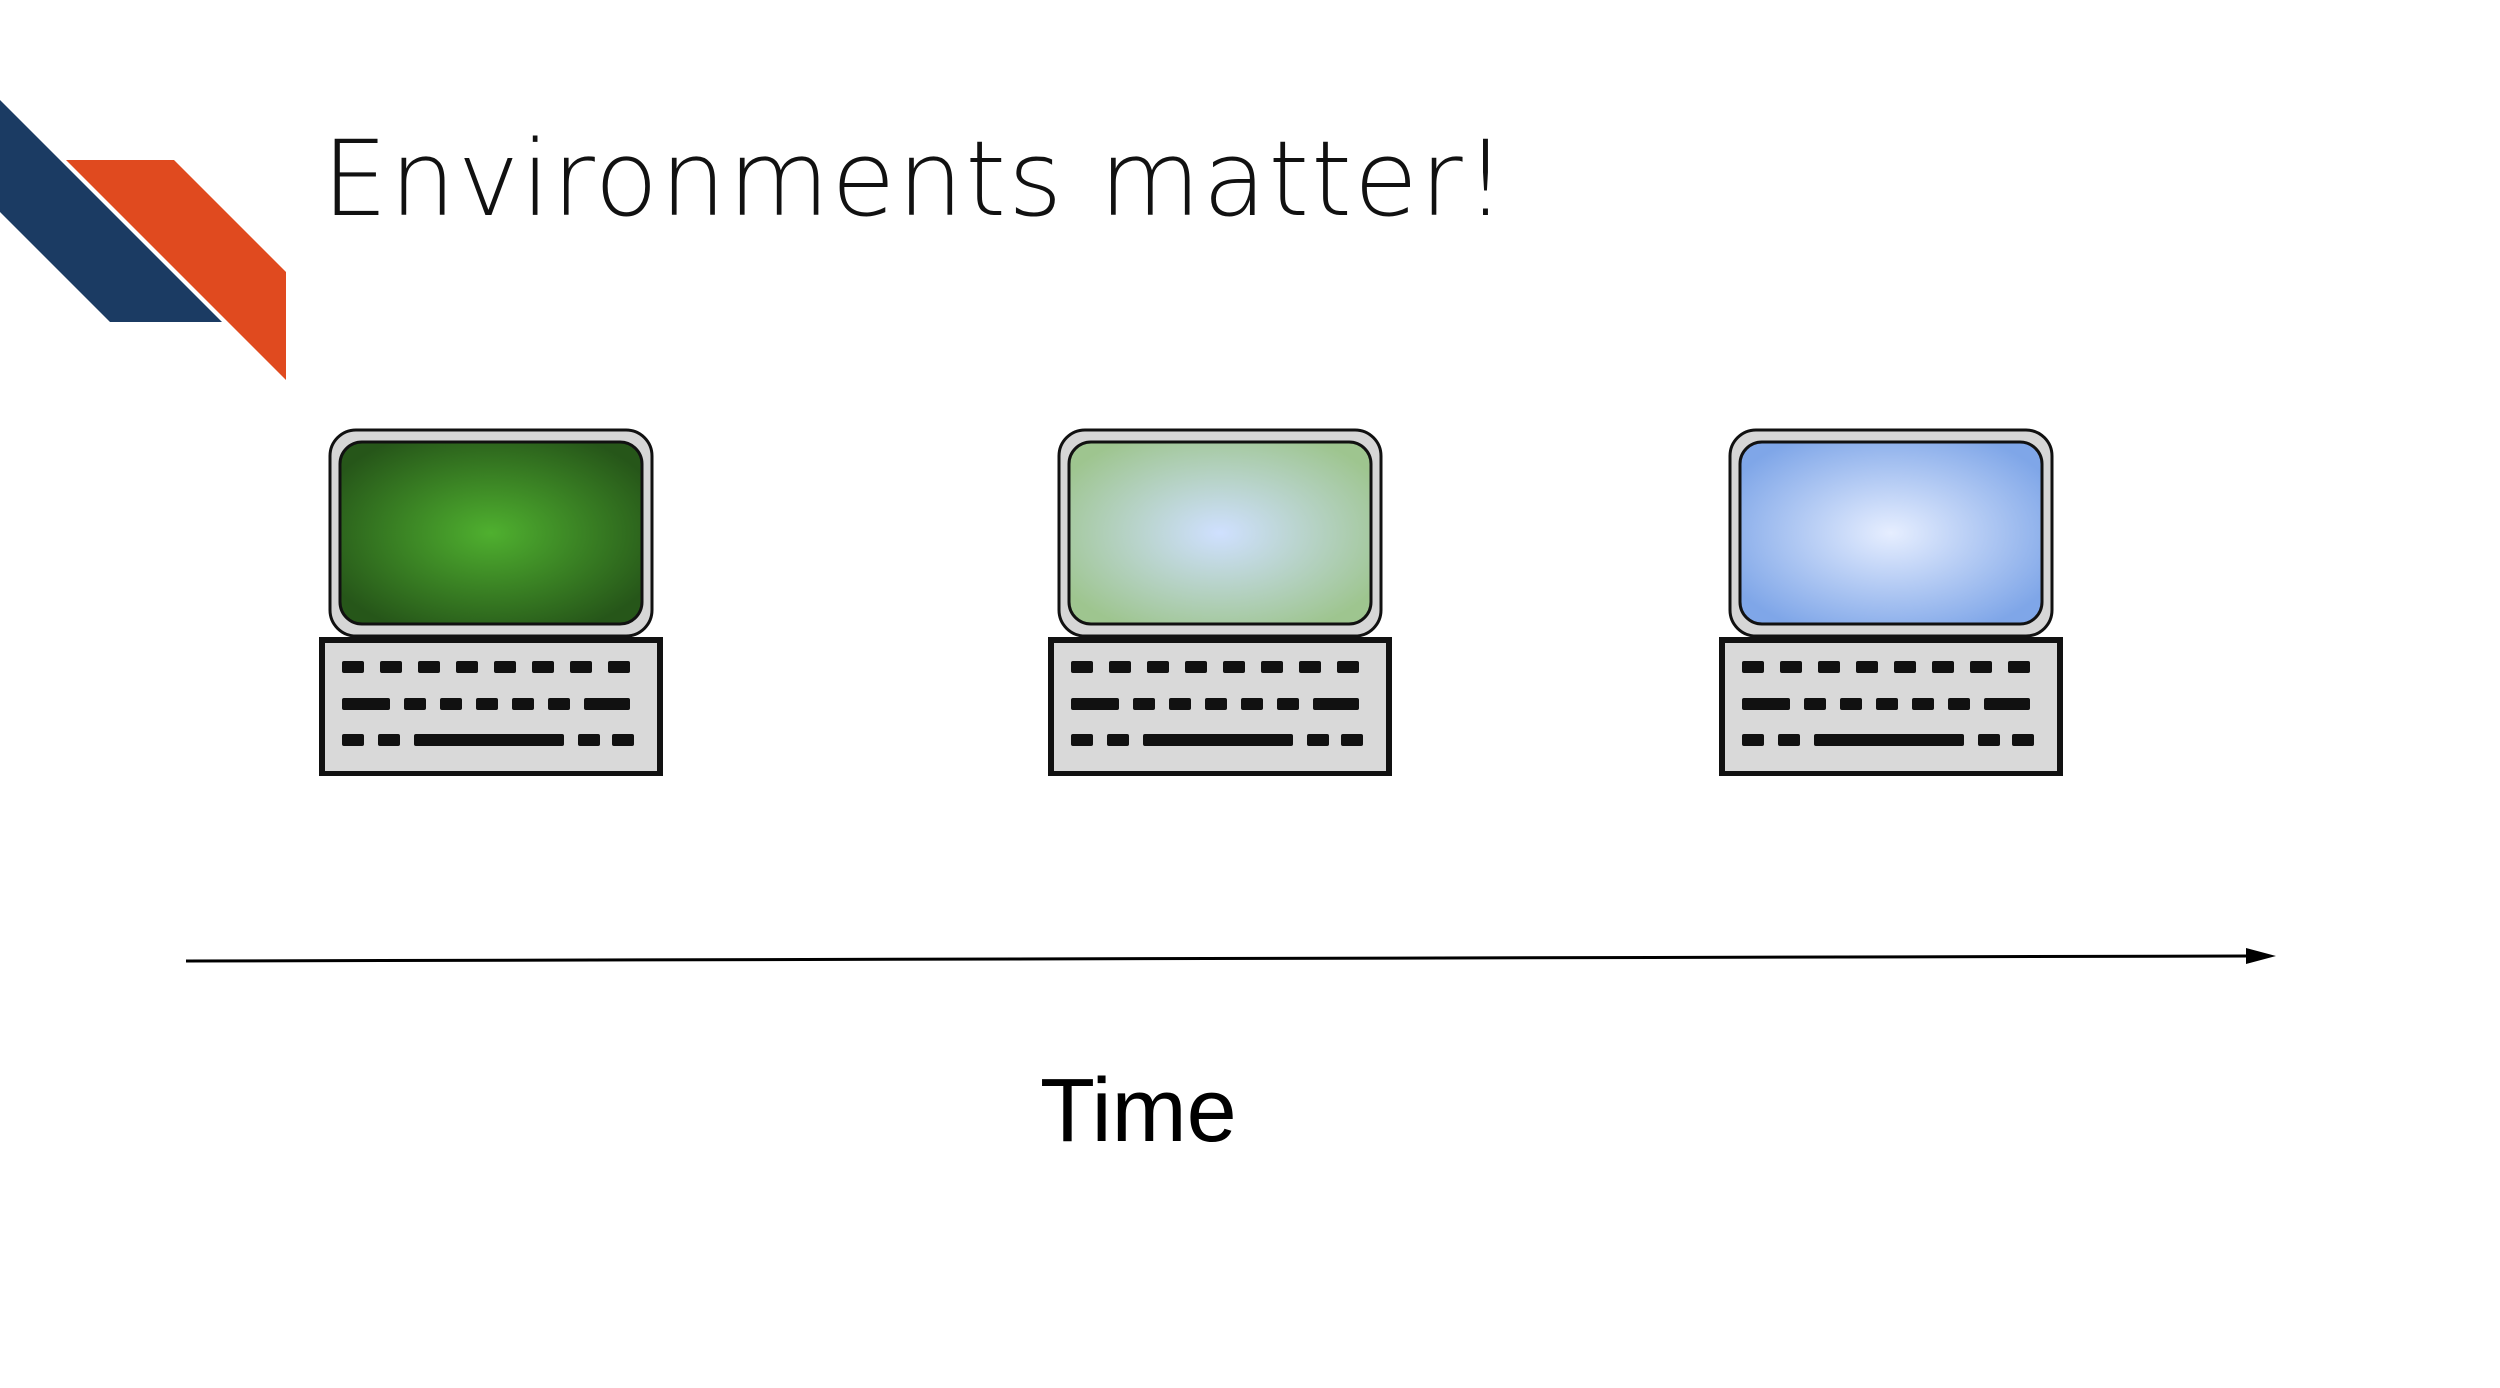 The height and width of the screenshot is (1388, 2500). What do you see at coordinates (2261, 956) in the screenshot?
I see `arrowhead` at bounding box center [2261, 956].